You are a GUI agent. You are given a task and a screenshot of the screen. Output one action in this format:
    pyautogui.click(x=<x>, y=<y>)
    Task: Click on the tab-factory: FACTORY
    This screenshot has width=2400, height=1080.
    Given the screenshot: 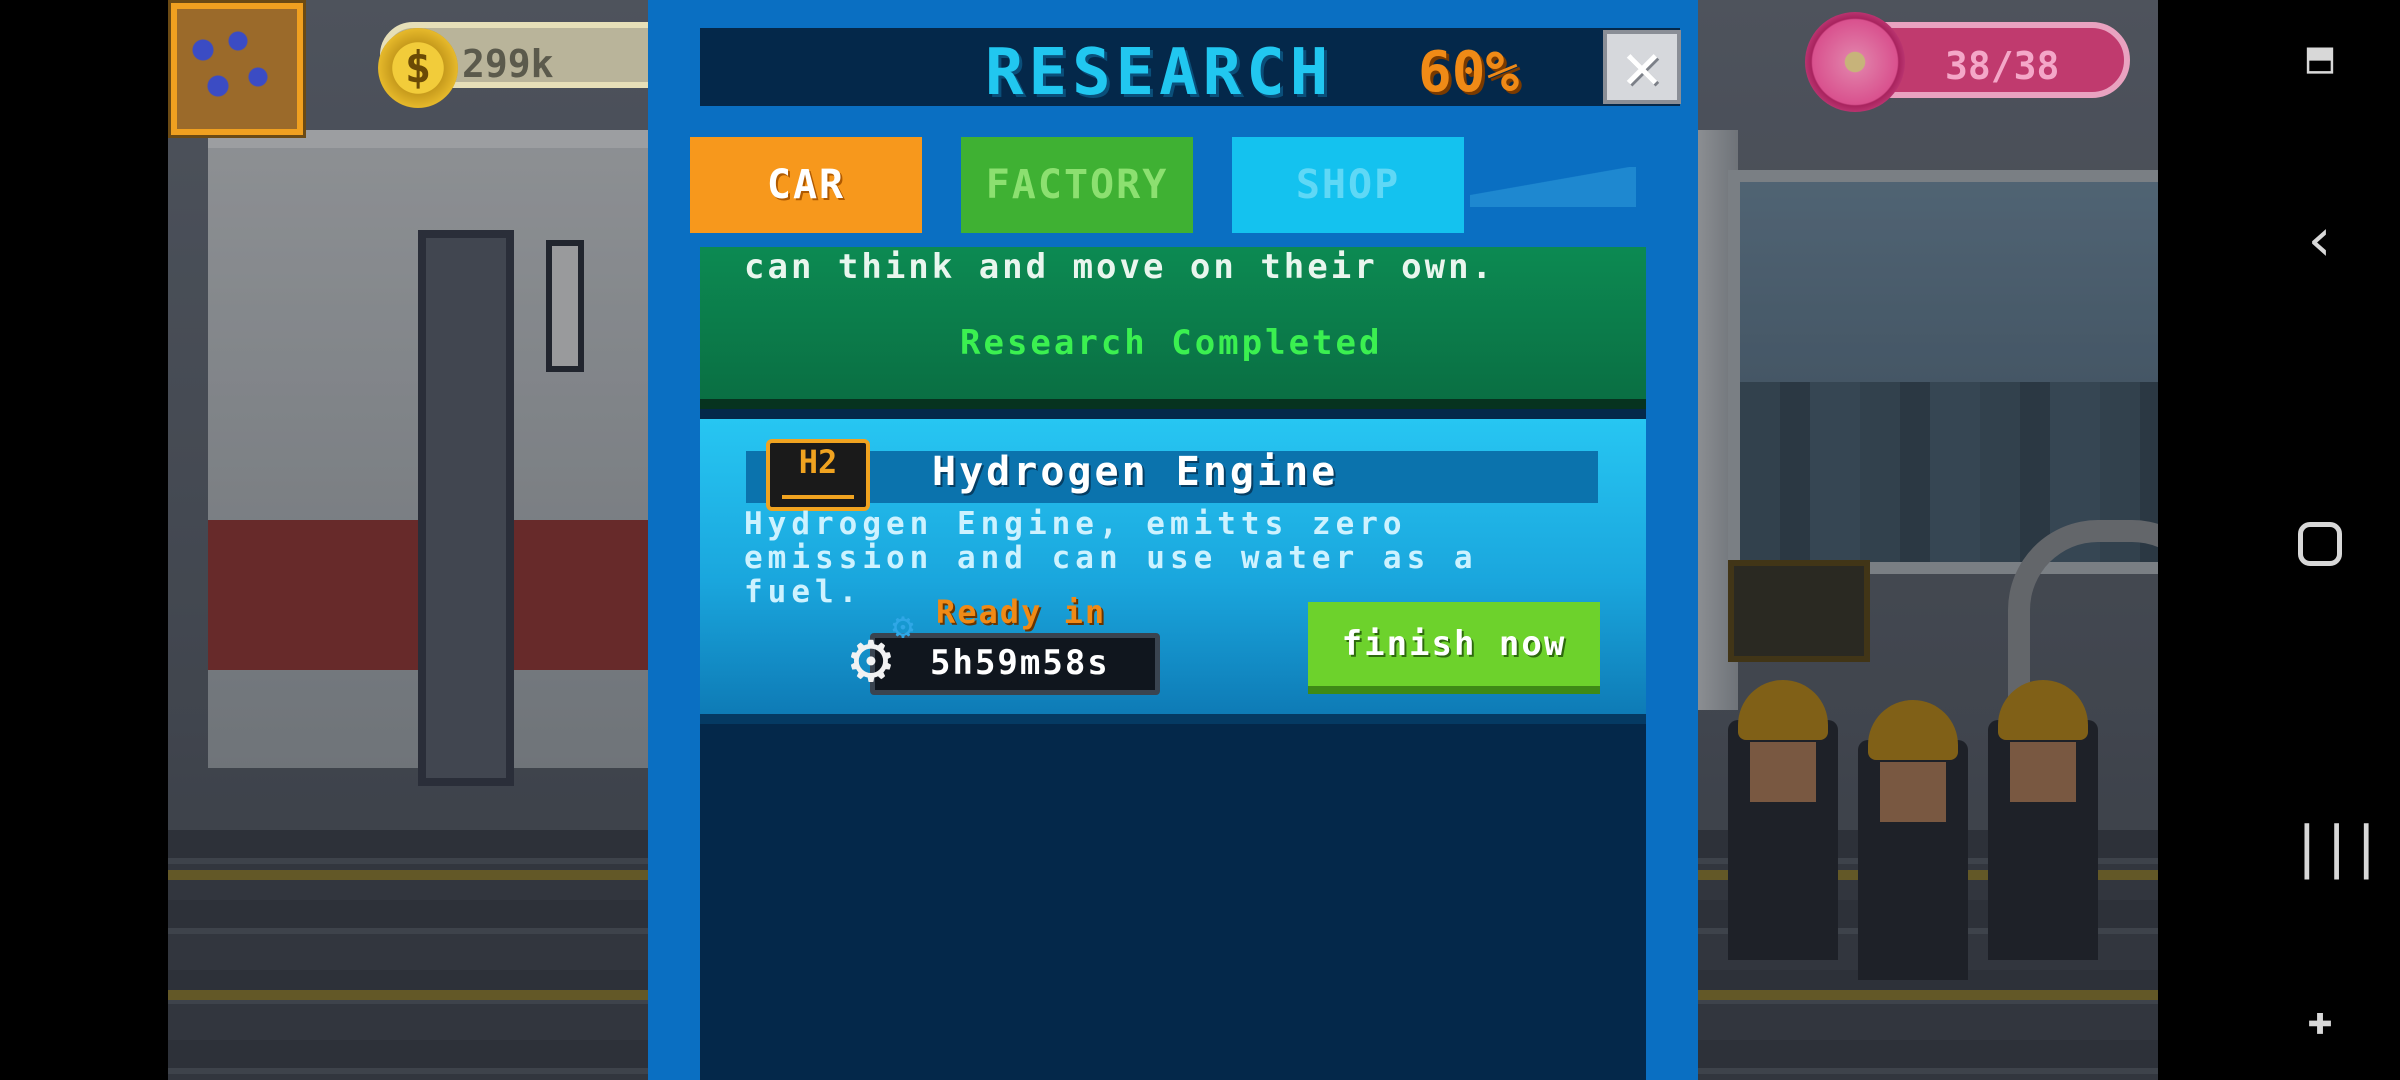 What is the action you would take?
    pyautogui.click(x=1077, y=185)
    